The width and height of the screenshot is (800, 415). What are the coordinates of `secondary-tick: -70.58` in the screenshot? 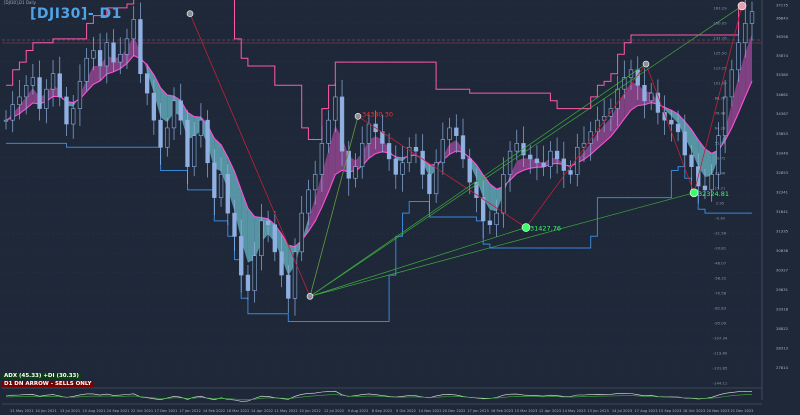 It's located at (720, 293).